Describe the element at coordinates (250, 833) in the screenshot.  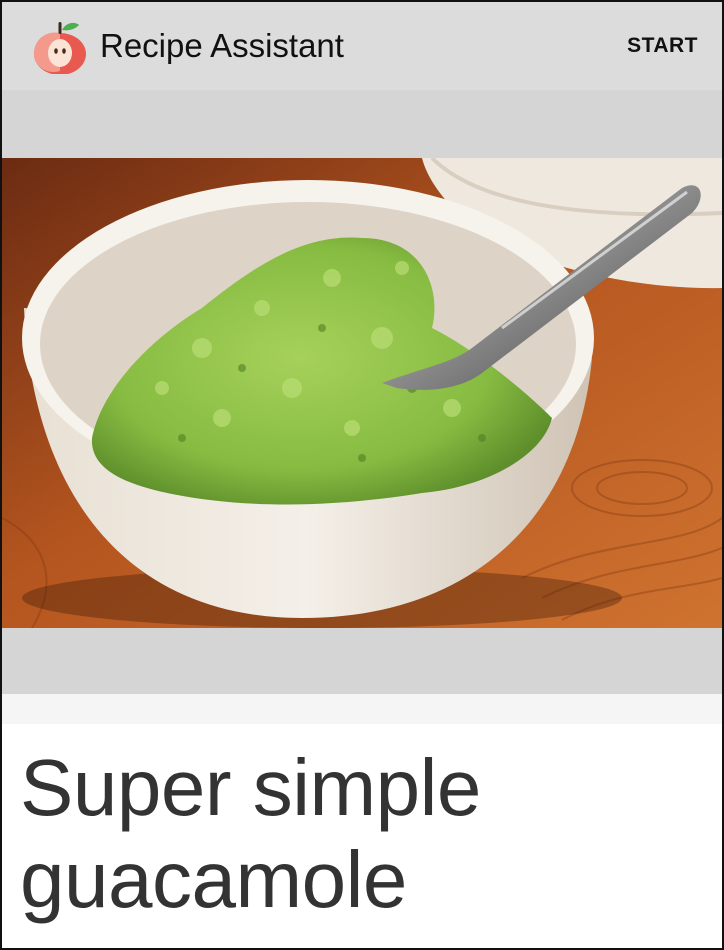
I see `recipe-title: Super simple guacamole` at that location.